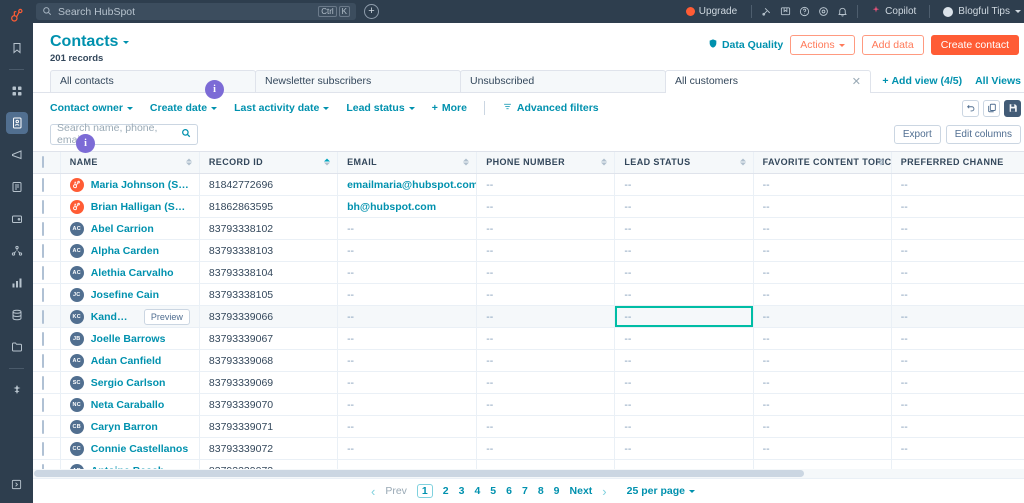 This screenshot has height=503, width=1024. Describe the element at coordinates (974, 45) in the screenshot. I see `create-contact-button: Create contact` at that location.